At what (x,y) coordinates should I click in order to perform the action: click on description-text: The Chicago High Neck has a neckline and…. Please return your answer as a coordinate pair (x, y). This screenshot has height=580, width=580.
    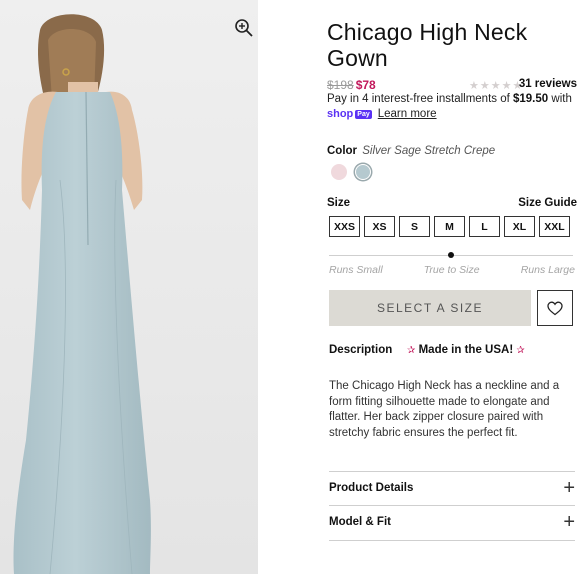
    Looking at the image, I should click on (444, 409).